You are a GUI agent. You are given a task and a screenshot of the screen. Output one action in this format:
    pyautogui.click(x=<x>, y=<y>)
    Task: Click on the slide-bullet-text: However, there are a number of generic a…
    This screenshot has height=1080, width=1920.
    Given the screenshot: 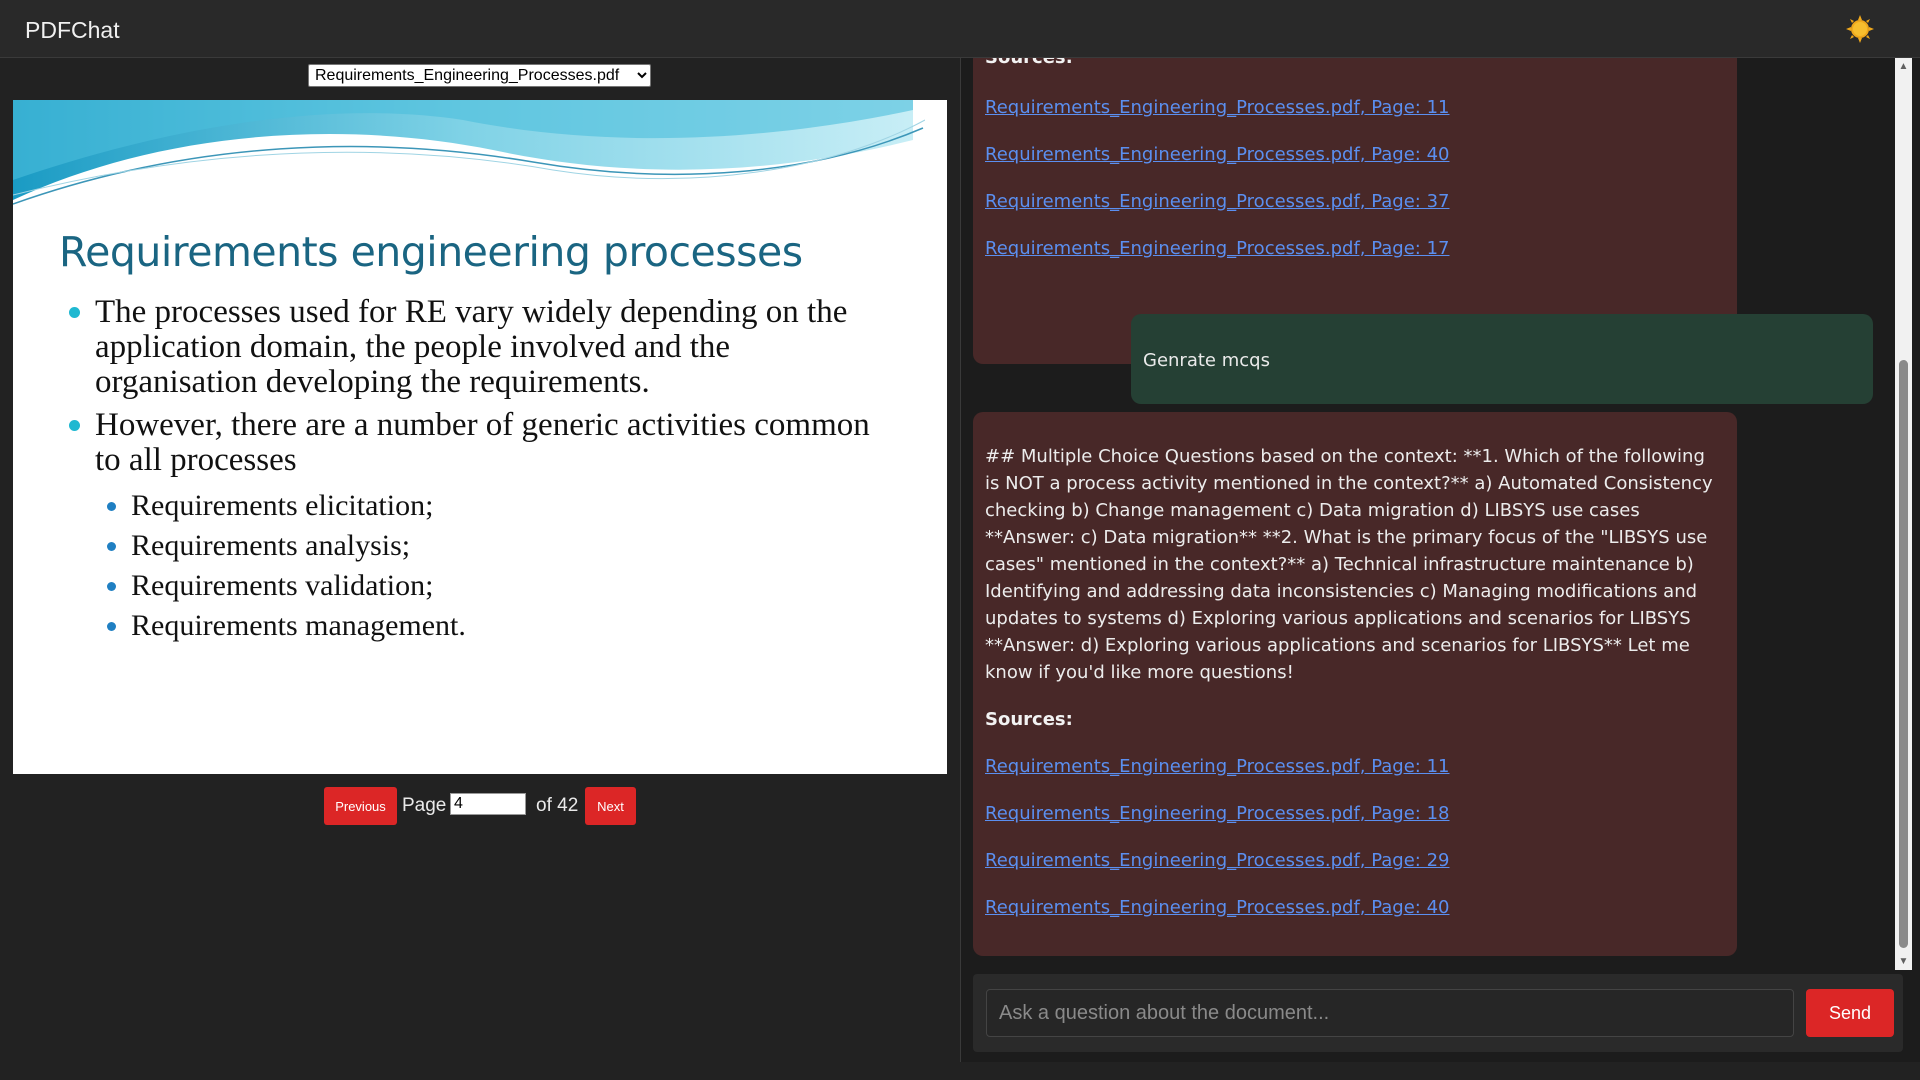 What is the action you would take?
    pyautogui.click(x=482, y=442)
    